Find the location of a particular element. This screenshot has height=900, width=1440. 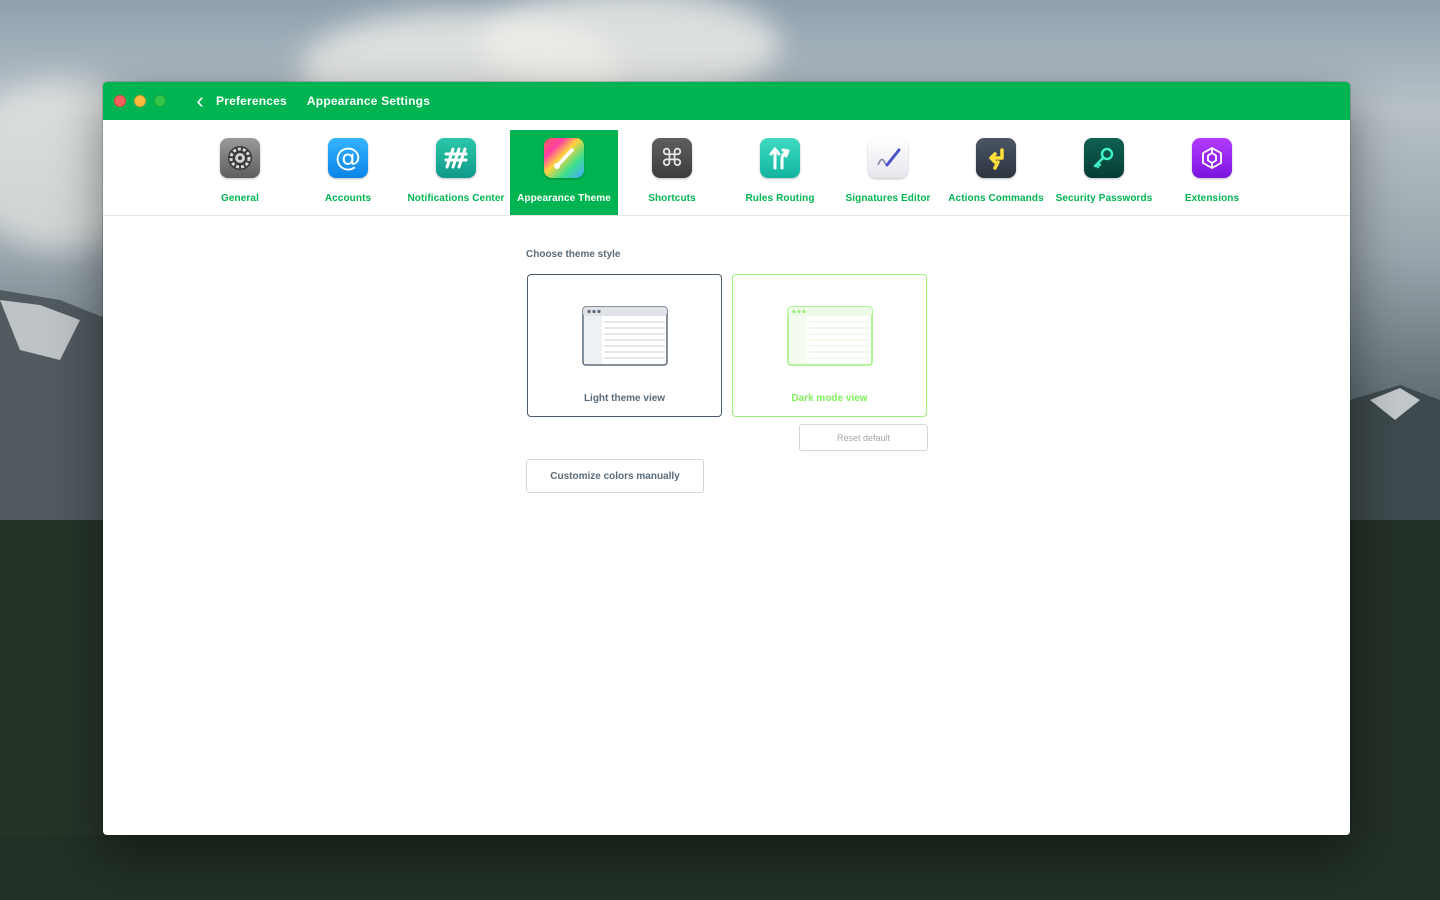

command-icon: ⌘ is located at coordinates (672, 158).